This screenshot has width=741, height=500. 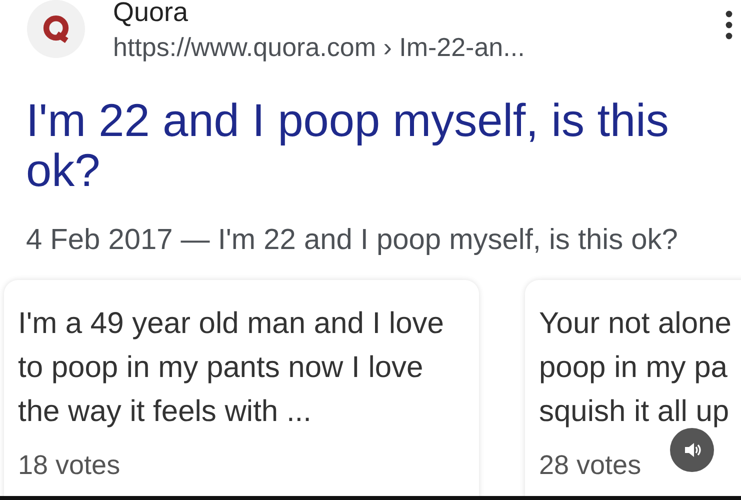 What do you see at coordinates (151, 12) in the screenshot?
I see `site-name: Quora` at bounding box center [151, 12].